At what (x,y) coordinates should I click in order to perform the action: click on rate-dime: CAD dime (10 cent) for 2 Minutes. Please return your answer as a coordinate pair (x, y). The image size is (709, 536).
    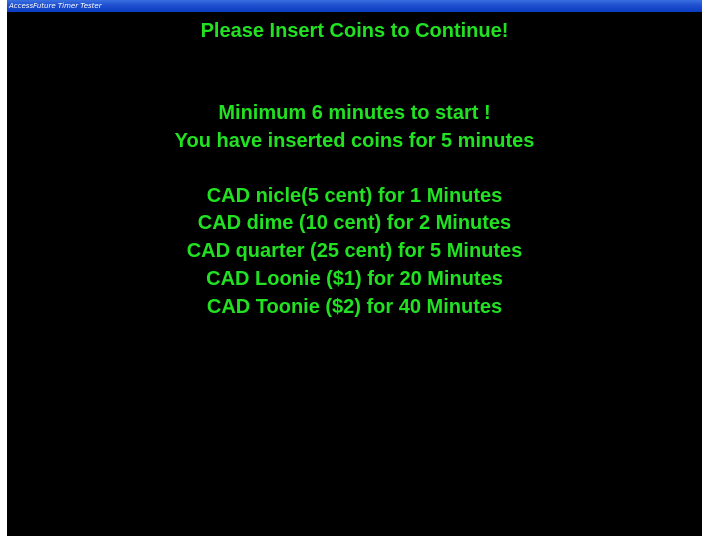
    Looking at the image, I should click on (354, 223).